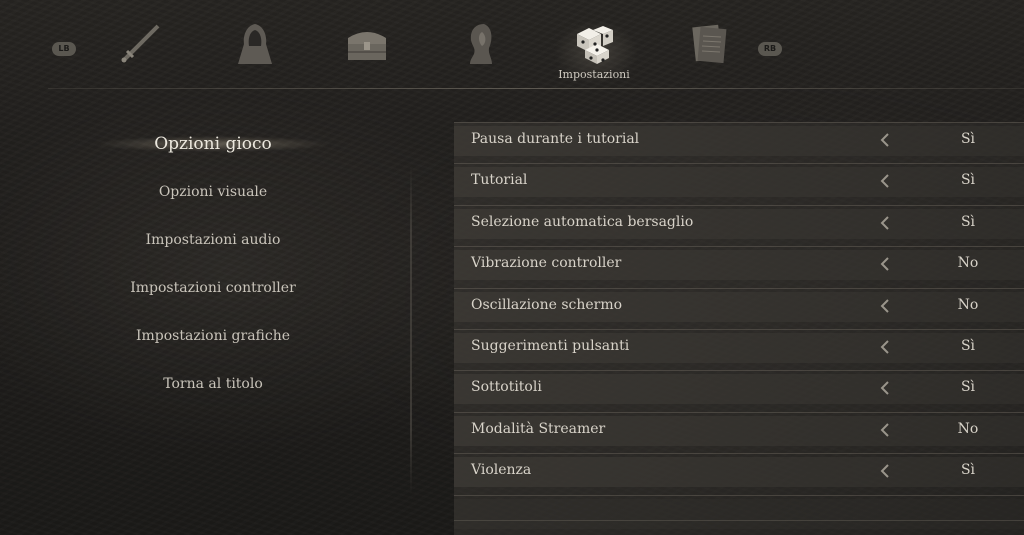  I want to click on setting-label: Suggerimenti pulsanti, so click(550, 345).